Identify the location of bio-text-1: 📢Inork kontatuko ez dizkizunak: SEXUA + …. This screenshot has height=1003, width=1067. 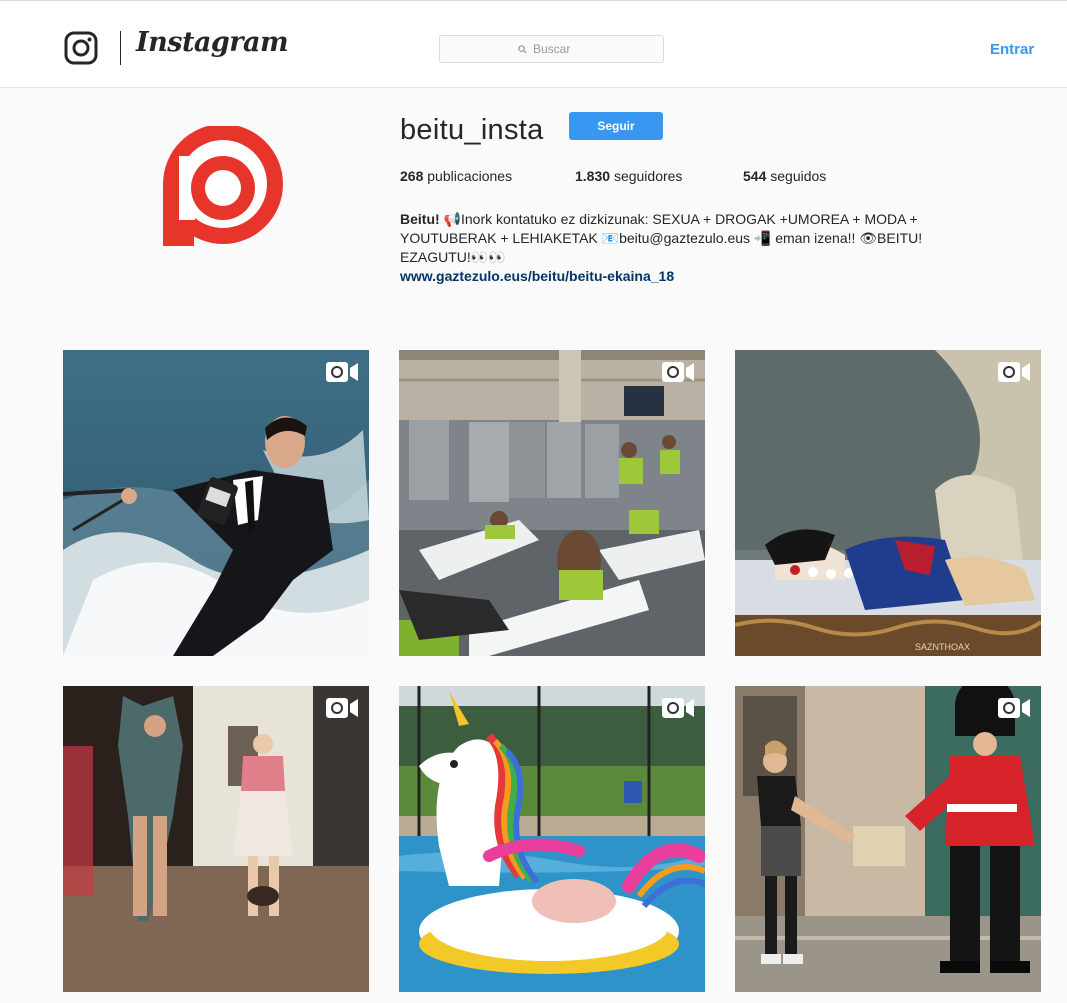
(680, 219).